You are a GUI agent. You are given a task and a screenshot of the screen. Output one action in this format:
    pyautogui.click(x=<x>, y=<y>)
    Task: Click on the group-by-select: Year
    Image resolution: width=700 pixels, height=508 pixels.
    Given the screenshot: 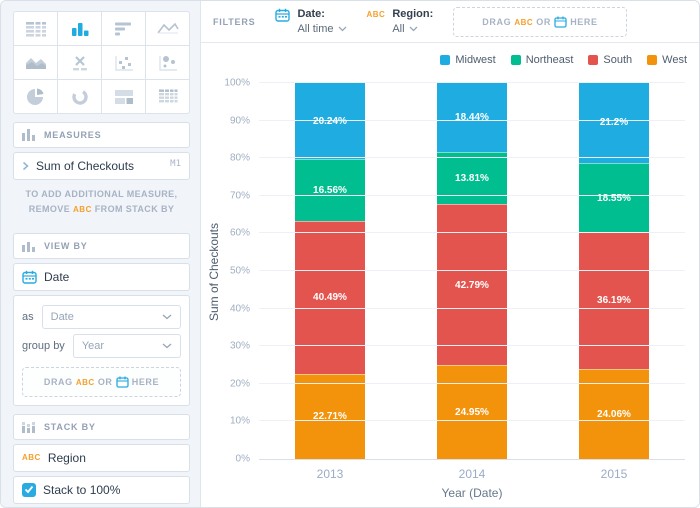 What is the action you would take?
    pyautogui.click(x=126, y=345)
    